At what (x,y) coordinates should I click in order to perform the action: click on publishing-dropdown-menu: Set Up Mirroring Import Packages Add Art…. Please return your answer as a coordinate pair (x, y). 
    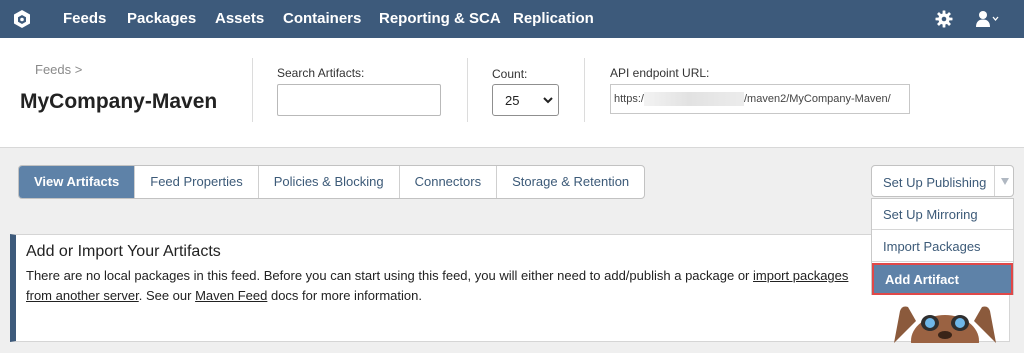
    Looking at the image, I should click on (942, 246).